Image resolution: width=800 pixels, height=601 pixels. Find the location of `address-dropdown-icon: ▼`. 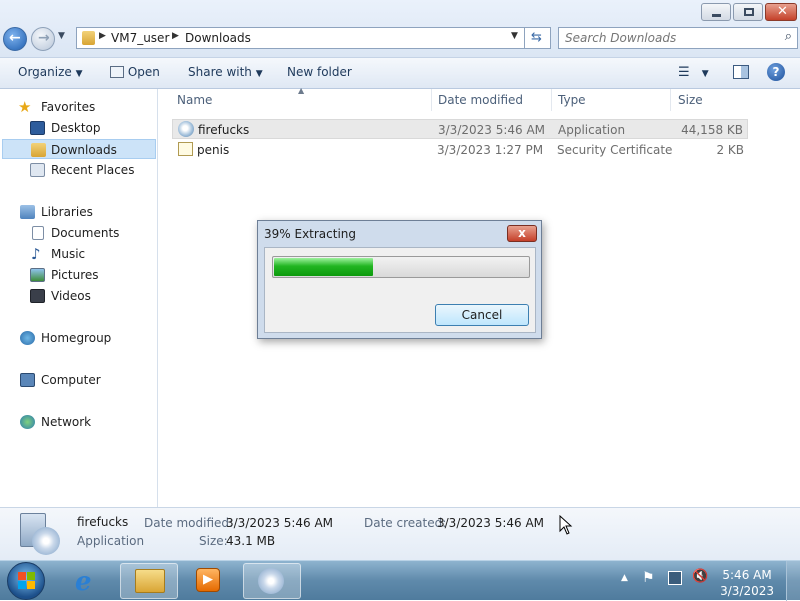

address-dropdown-icon: ▼ is located at coordinates (514, 36).